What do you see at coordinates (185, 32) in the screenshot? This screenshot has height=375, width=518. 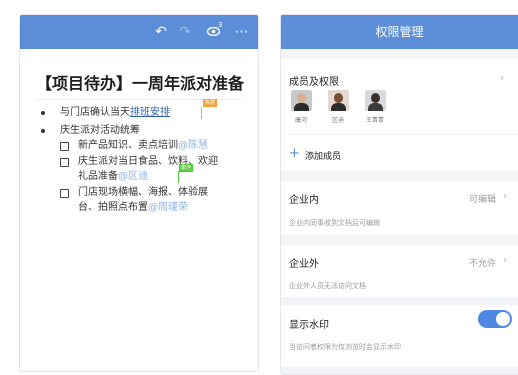 I see `redo-icon: ↷` at bounding box center [185, 32].